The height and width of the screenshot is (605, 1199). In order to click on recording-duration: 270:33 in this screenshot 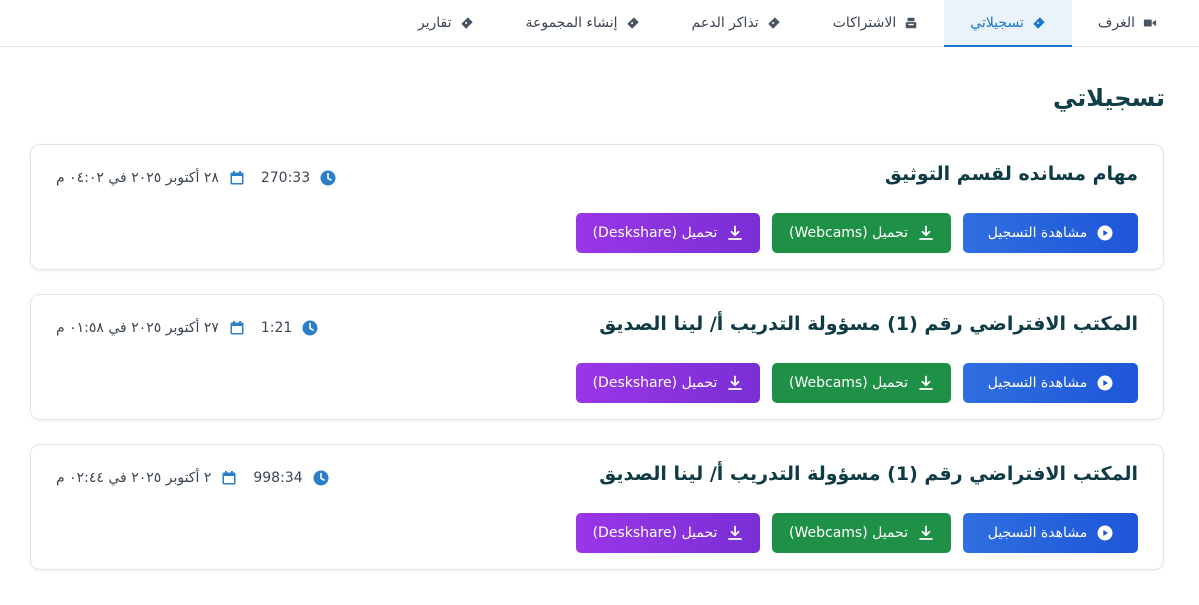, I will do `click(298, 178)`.